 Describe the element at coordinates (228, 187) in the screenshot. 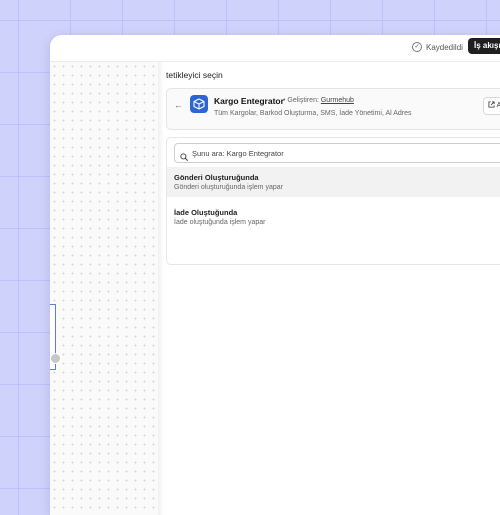

I see `trigger-description: Gönderi oluşturuğunda işlem yapar` at that location.